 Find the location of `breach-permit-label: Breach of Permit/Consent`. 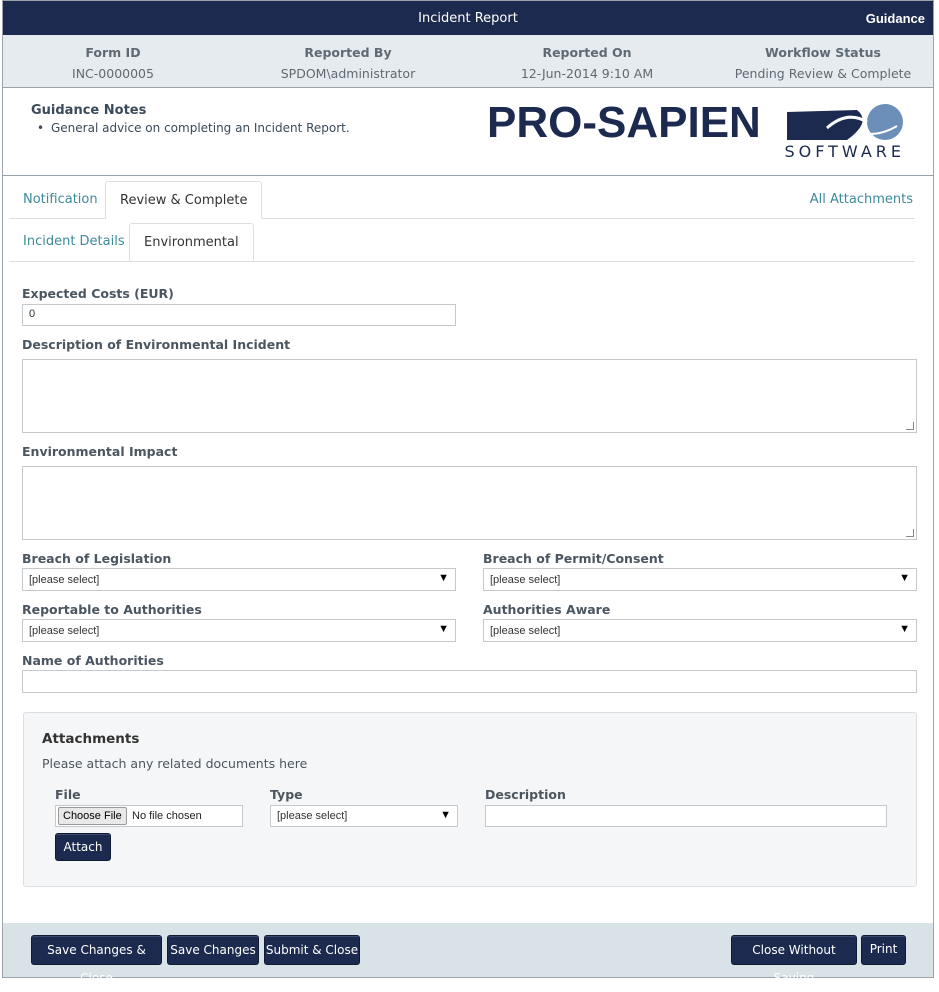

breach-permit-label: Breach of Permit/Consent is located at coordinates (573, 558).